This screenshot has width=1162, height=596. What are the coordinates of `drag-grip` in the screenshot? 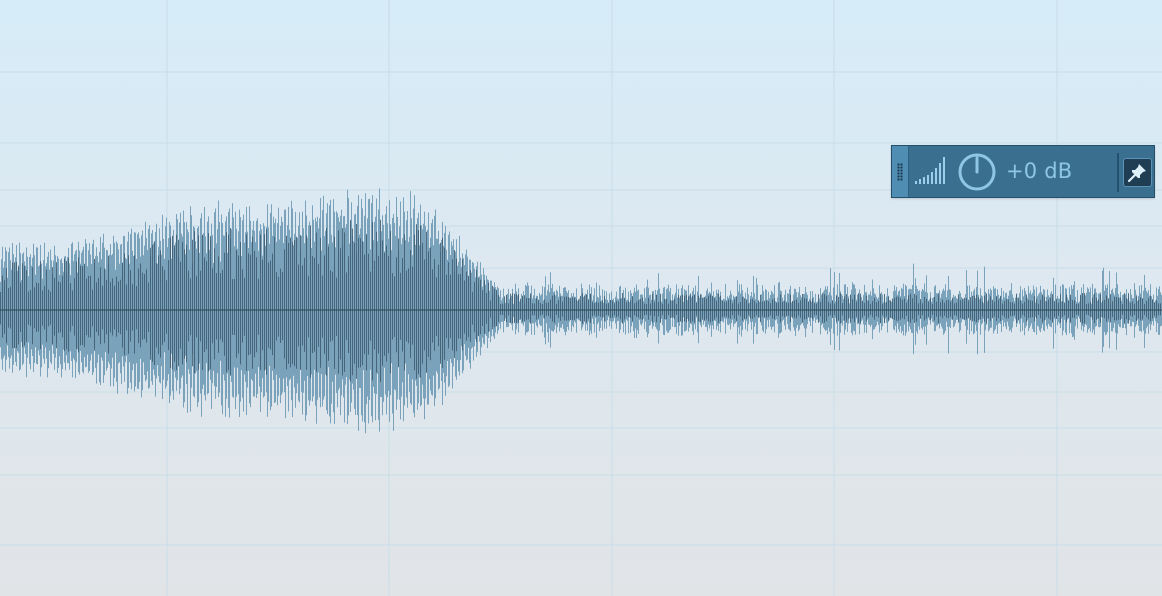 It's located at (900, 171).